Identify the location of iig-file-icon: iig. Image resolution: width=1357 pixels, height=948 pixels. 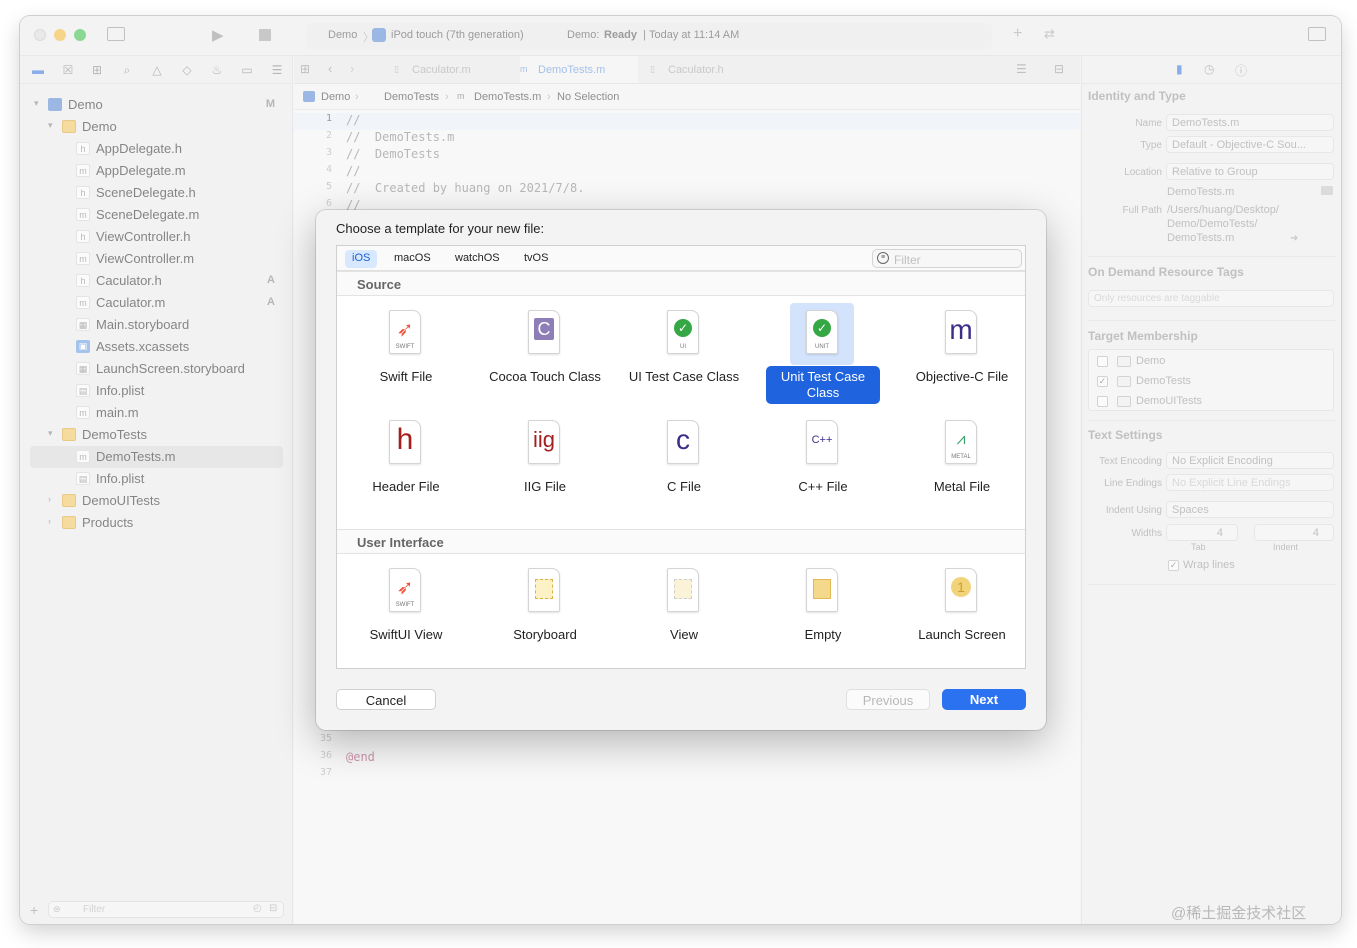
(544, 442).